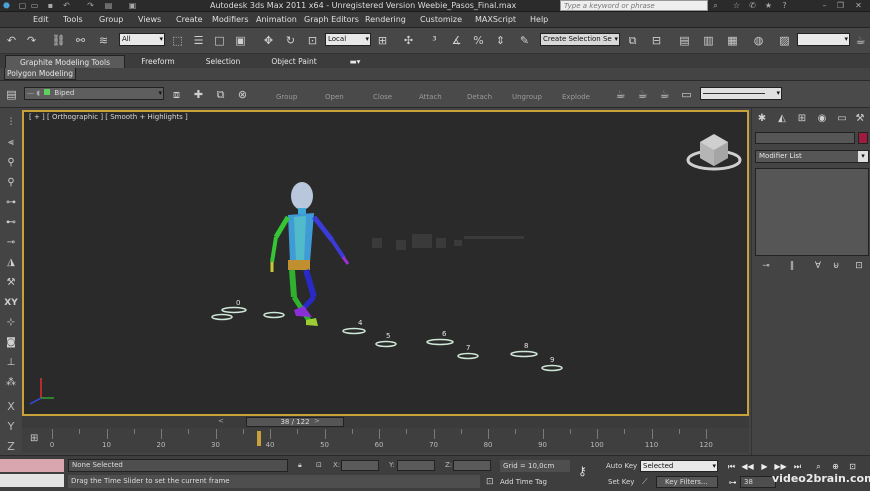  I want to click on xy-constraint-icon: XY, so click(11, 303).